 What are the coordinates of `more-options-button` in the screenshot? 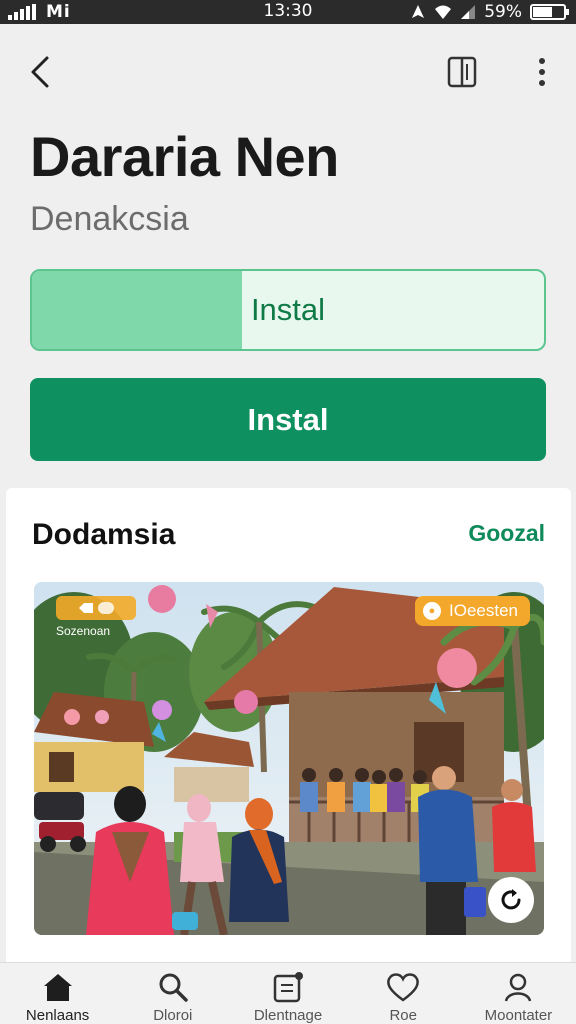 It's located at (542, 72).